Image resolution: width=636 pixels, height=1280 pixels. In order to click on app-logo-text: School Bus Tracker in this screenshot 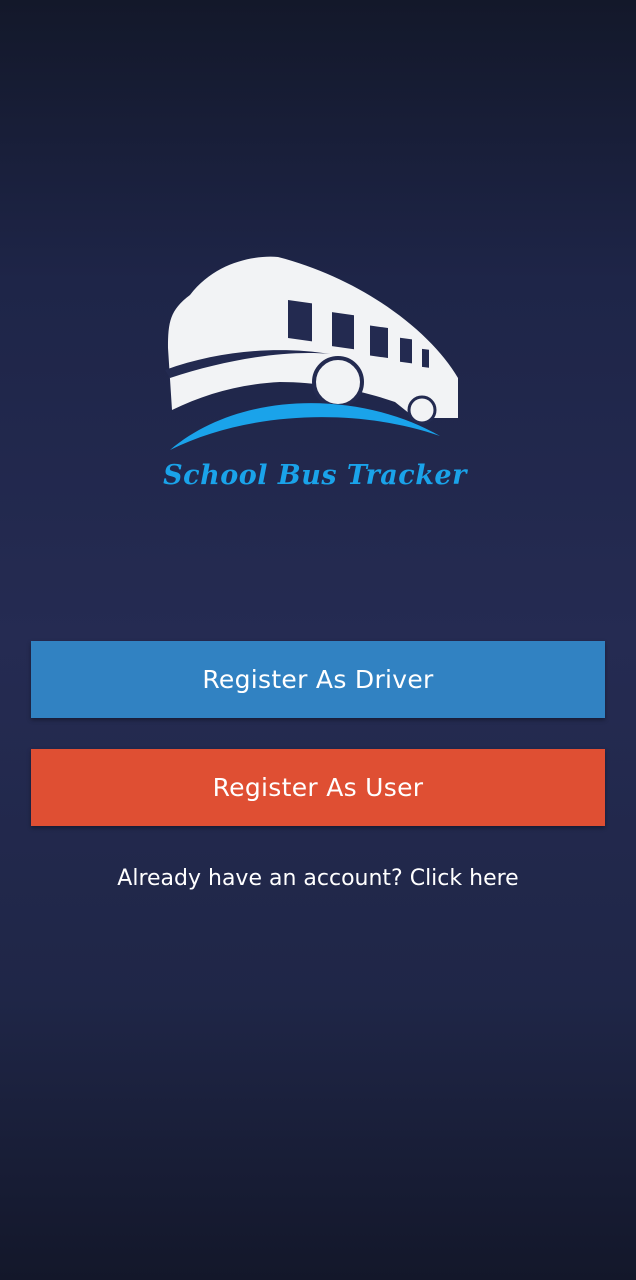, I will do `click(315, 475)`.